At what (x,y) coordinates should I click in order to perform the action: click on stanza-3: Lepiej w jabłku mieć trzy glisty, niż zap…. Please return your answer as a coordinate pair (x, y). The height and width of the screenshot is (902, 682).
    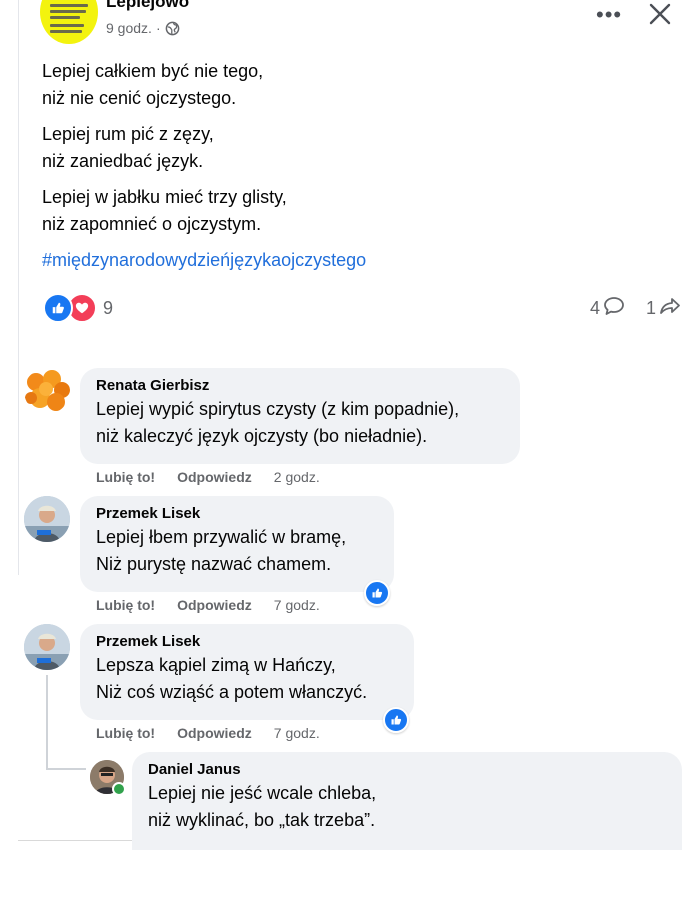
    Looking at the image, I should click on (164, 210).